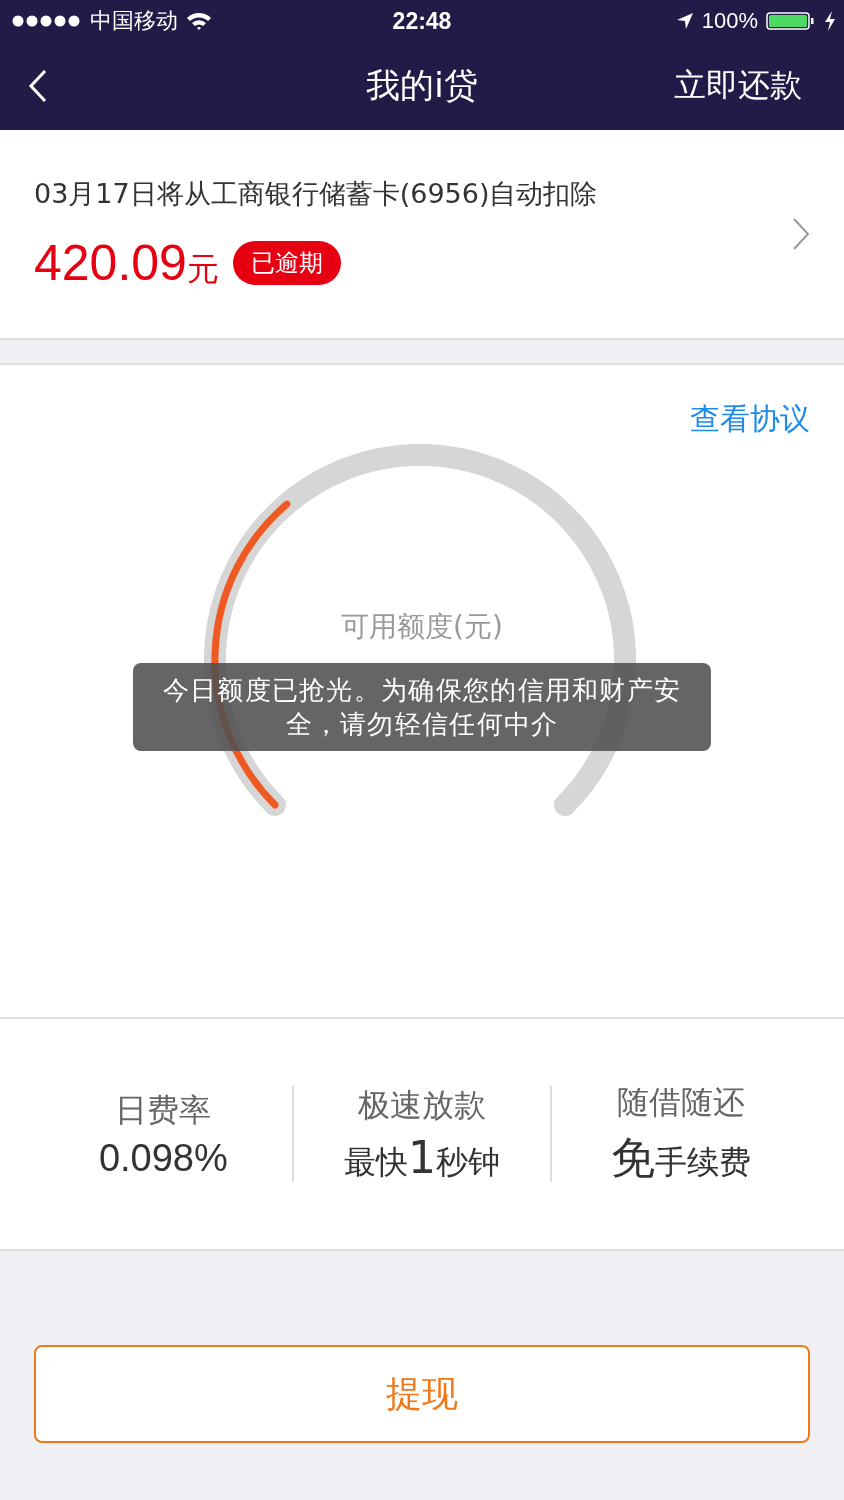 The image size is (844, 1500). I want to click on carrier-name: 中国移动, so click(134, 21).